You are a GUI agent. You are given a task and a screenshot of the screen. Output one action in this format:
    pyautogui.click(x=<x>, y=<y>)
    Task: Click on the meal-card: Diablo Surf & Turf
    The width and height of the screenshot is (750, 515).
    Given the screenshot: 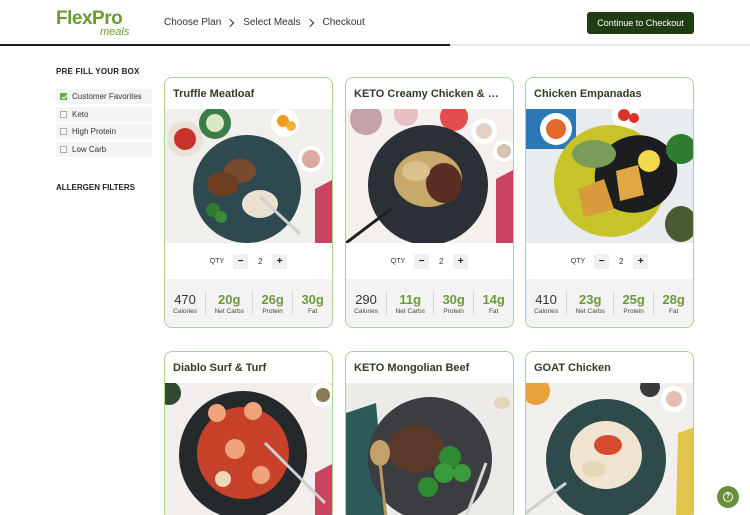 What is the action you would take?
    pyautogui.click(x=248, y=433)
    